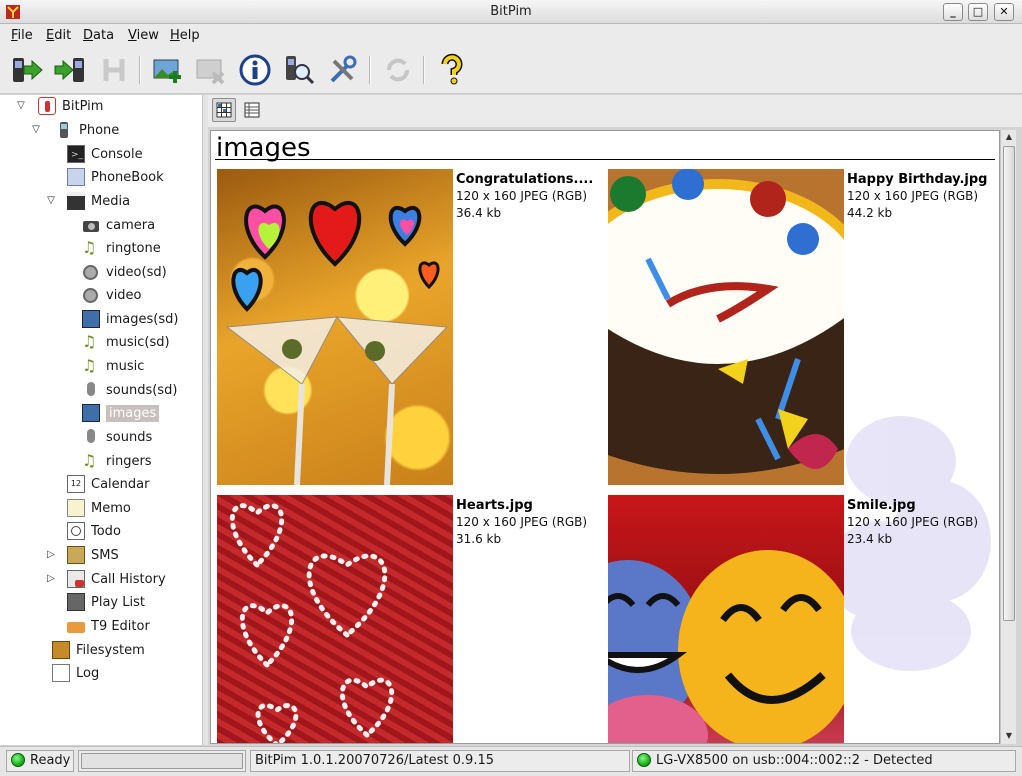 Image resolution: width=1022 pixels, height=776 pixels. What do you see at coordinates (76, 602) in the screenshot?
I see `play-list-icon` at bounding box center [76, 602].